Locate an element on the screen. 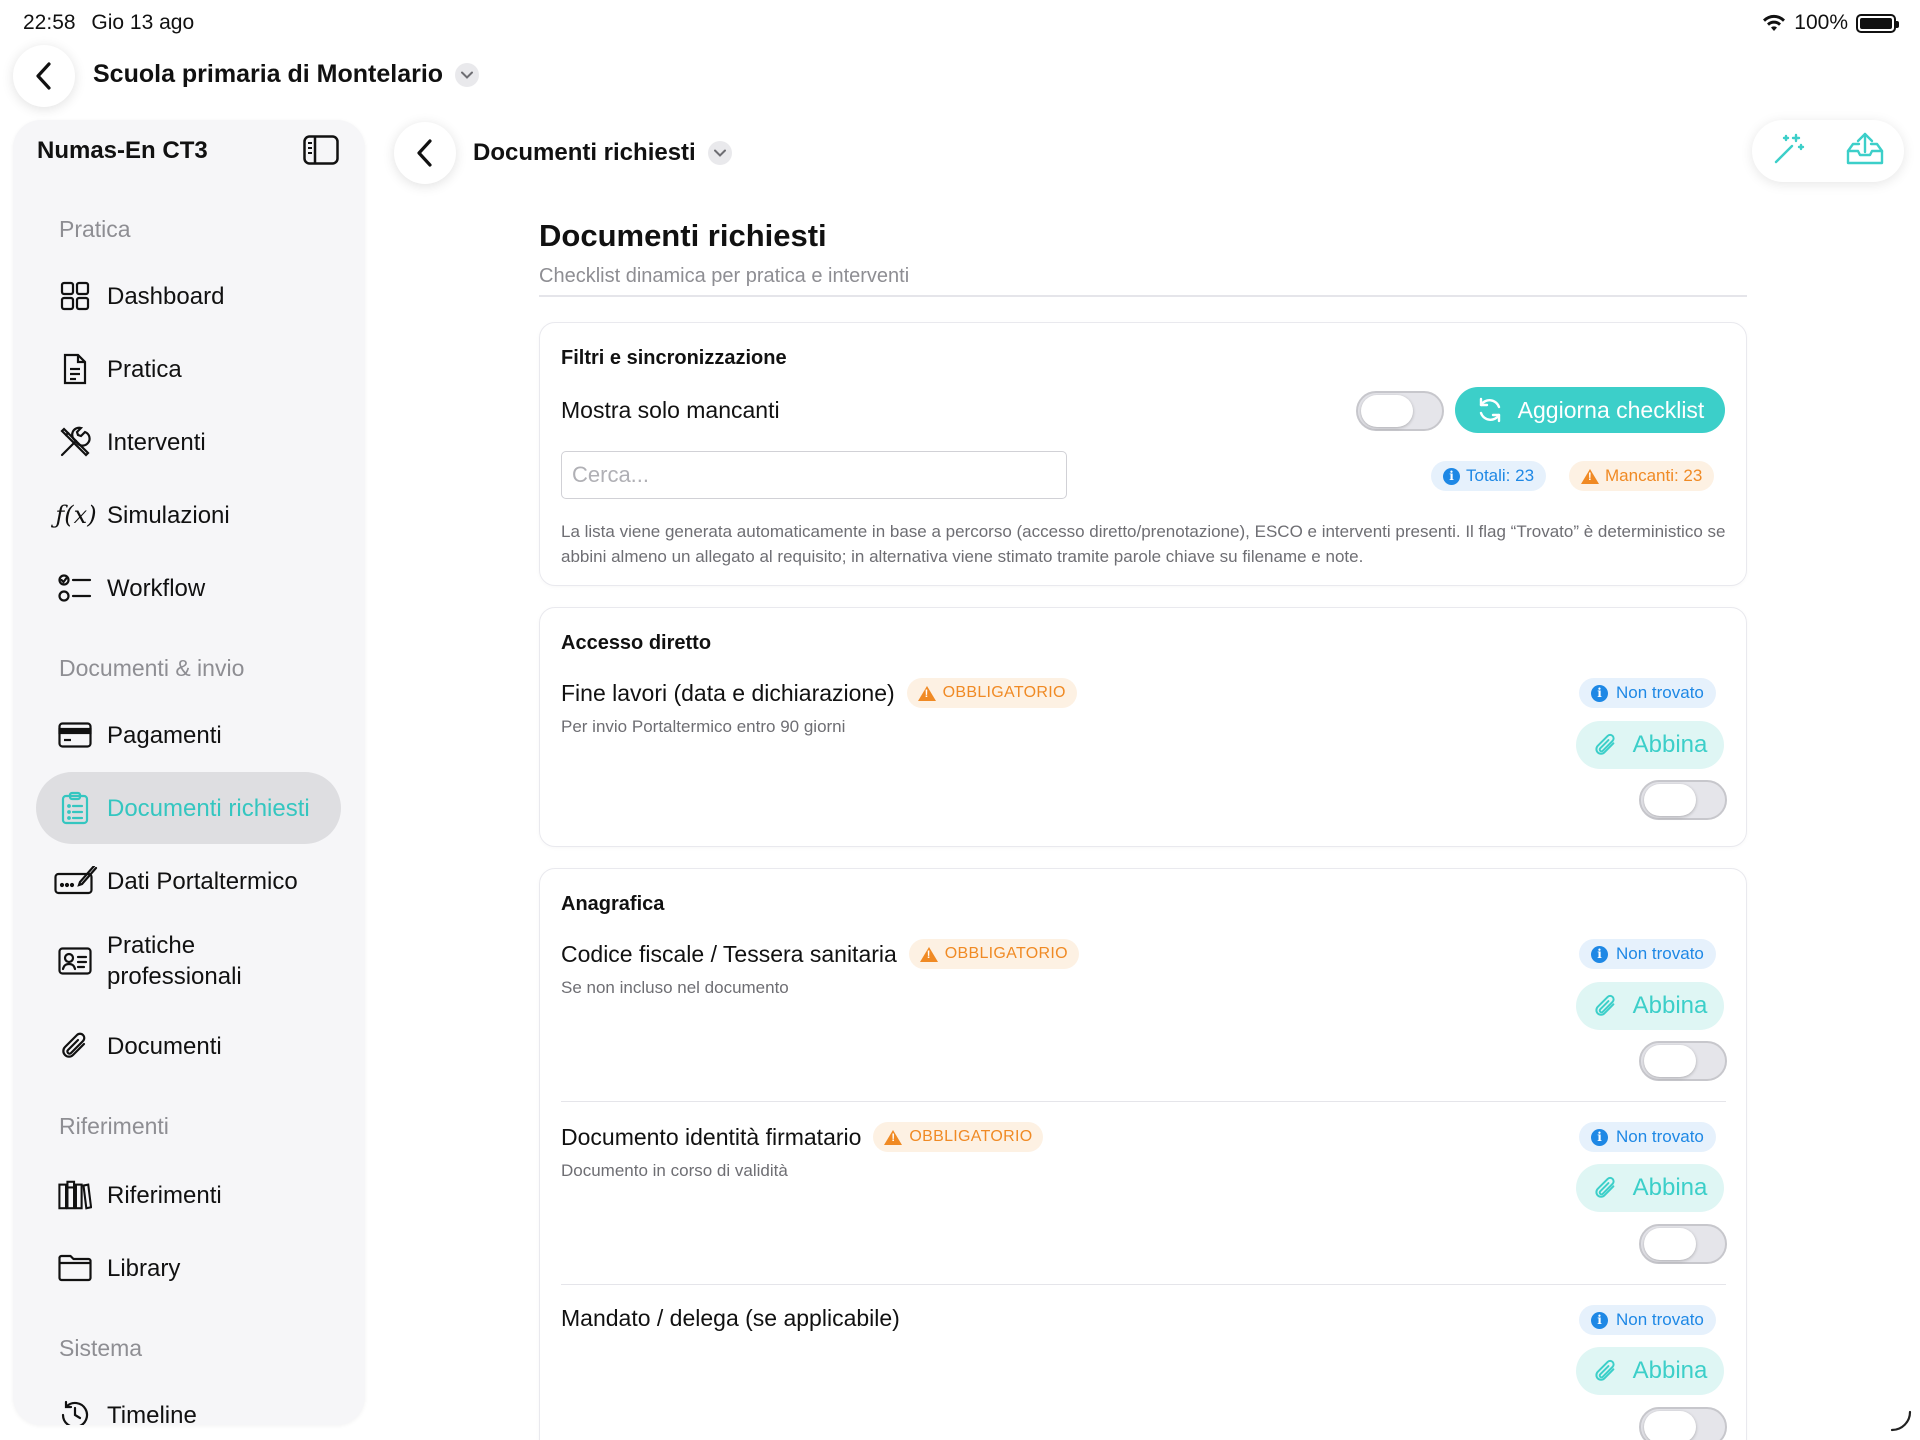 The width and height of the screenshot is (1920, 1440). requirement-name: Mandato / delega (se applicabile) is located at coordinates (730, 1318).